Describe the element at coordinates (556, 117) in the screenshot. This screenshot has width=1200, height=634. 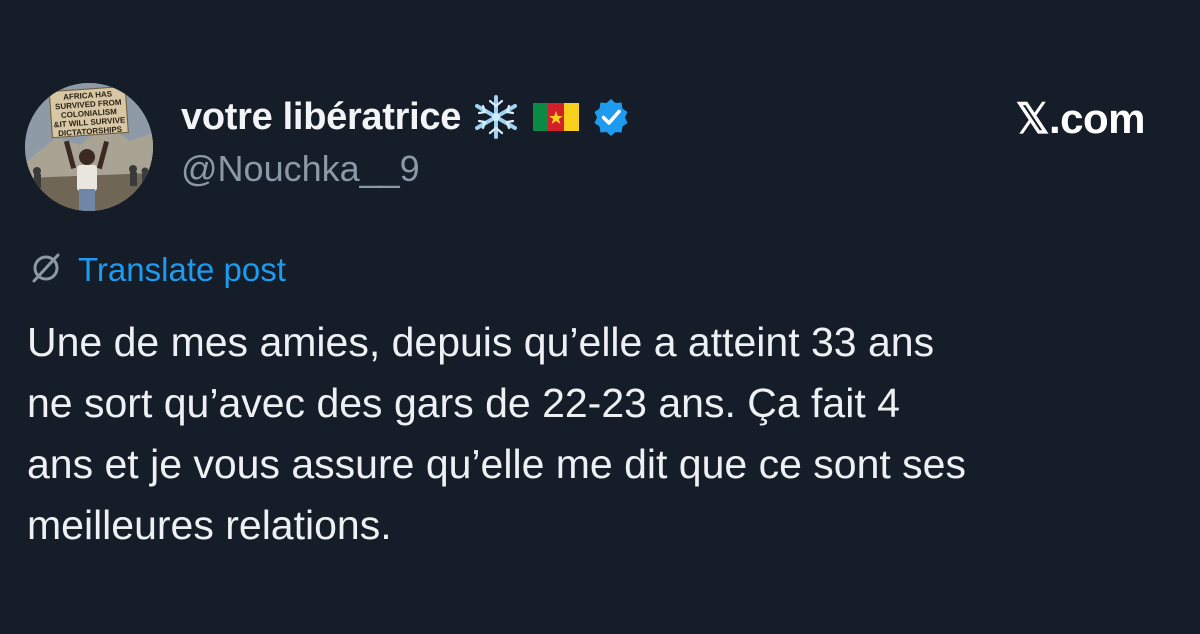
I see `cameroon-flag-icon` at that location.